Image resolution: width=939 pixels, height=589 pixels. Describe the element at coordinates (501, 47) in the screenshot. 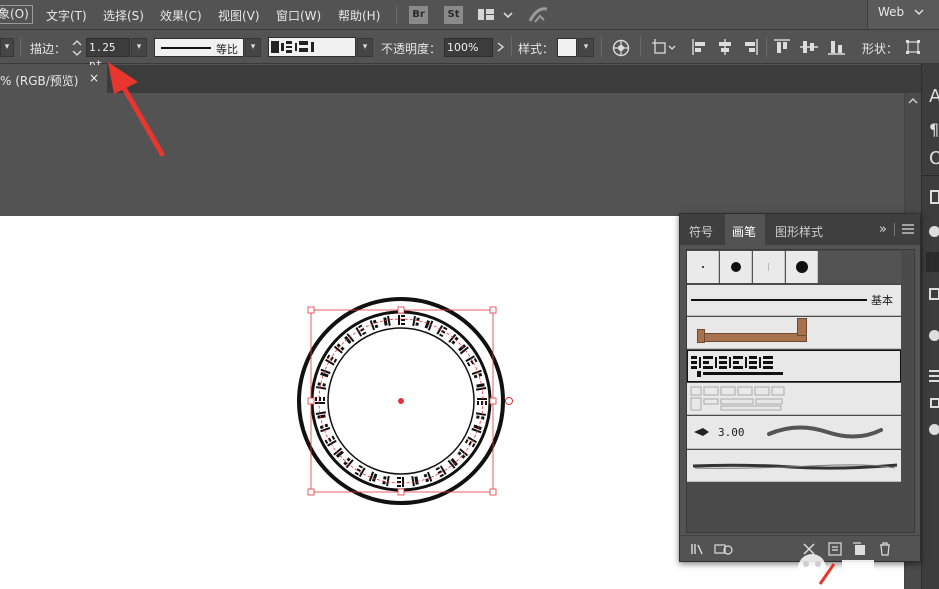

I see `opacity-arrow-icon` at that location.